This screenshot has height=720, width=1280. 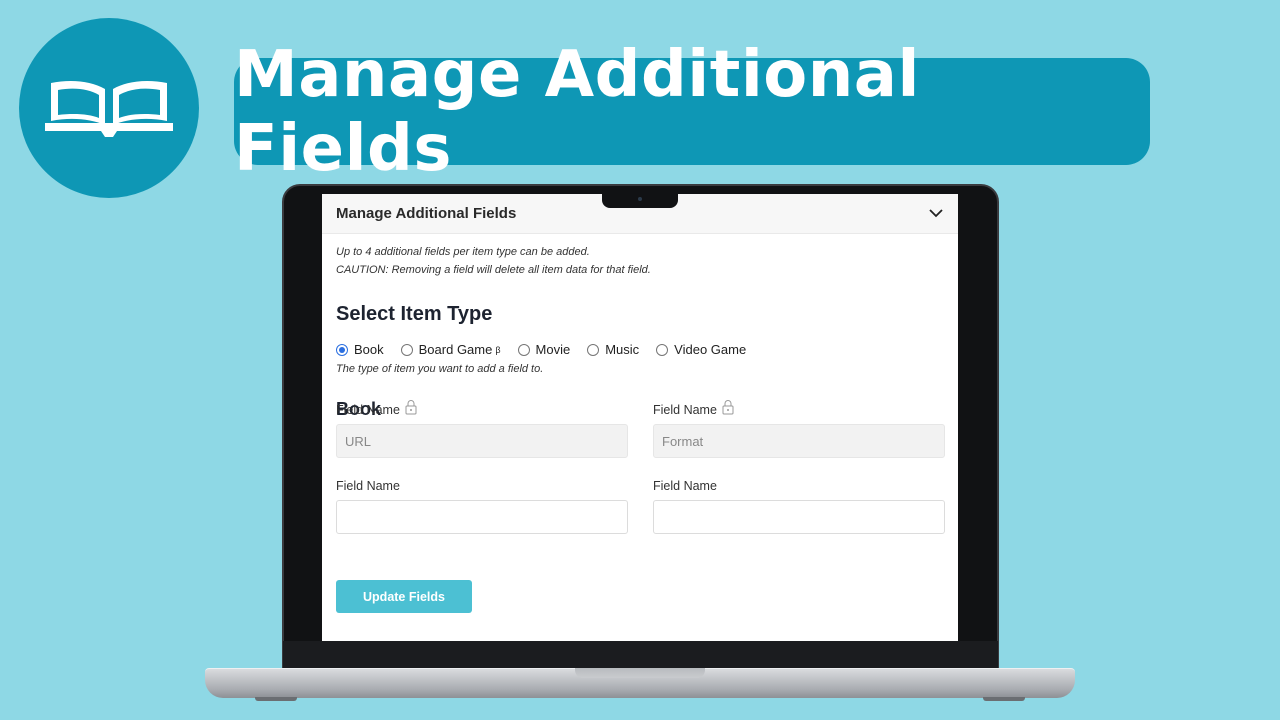 I want to click on camera-icon, so click(x=640, y=199).